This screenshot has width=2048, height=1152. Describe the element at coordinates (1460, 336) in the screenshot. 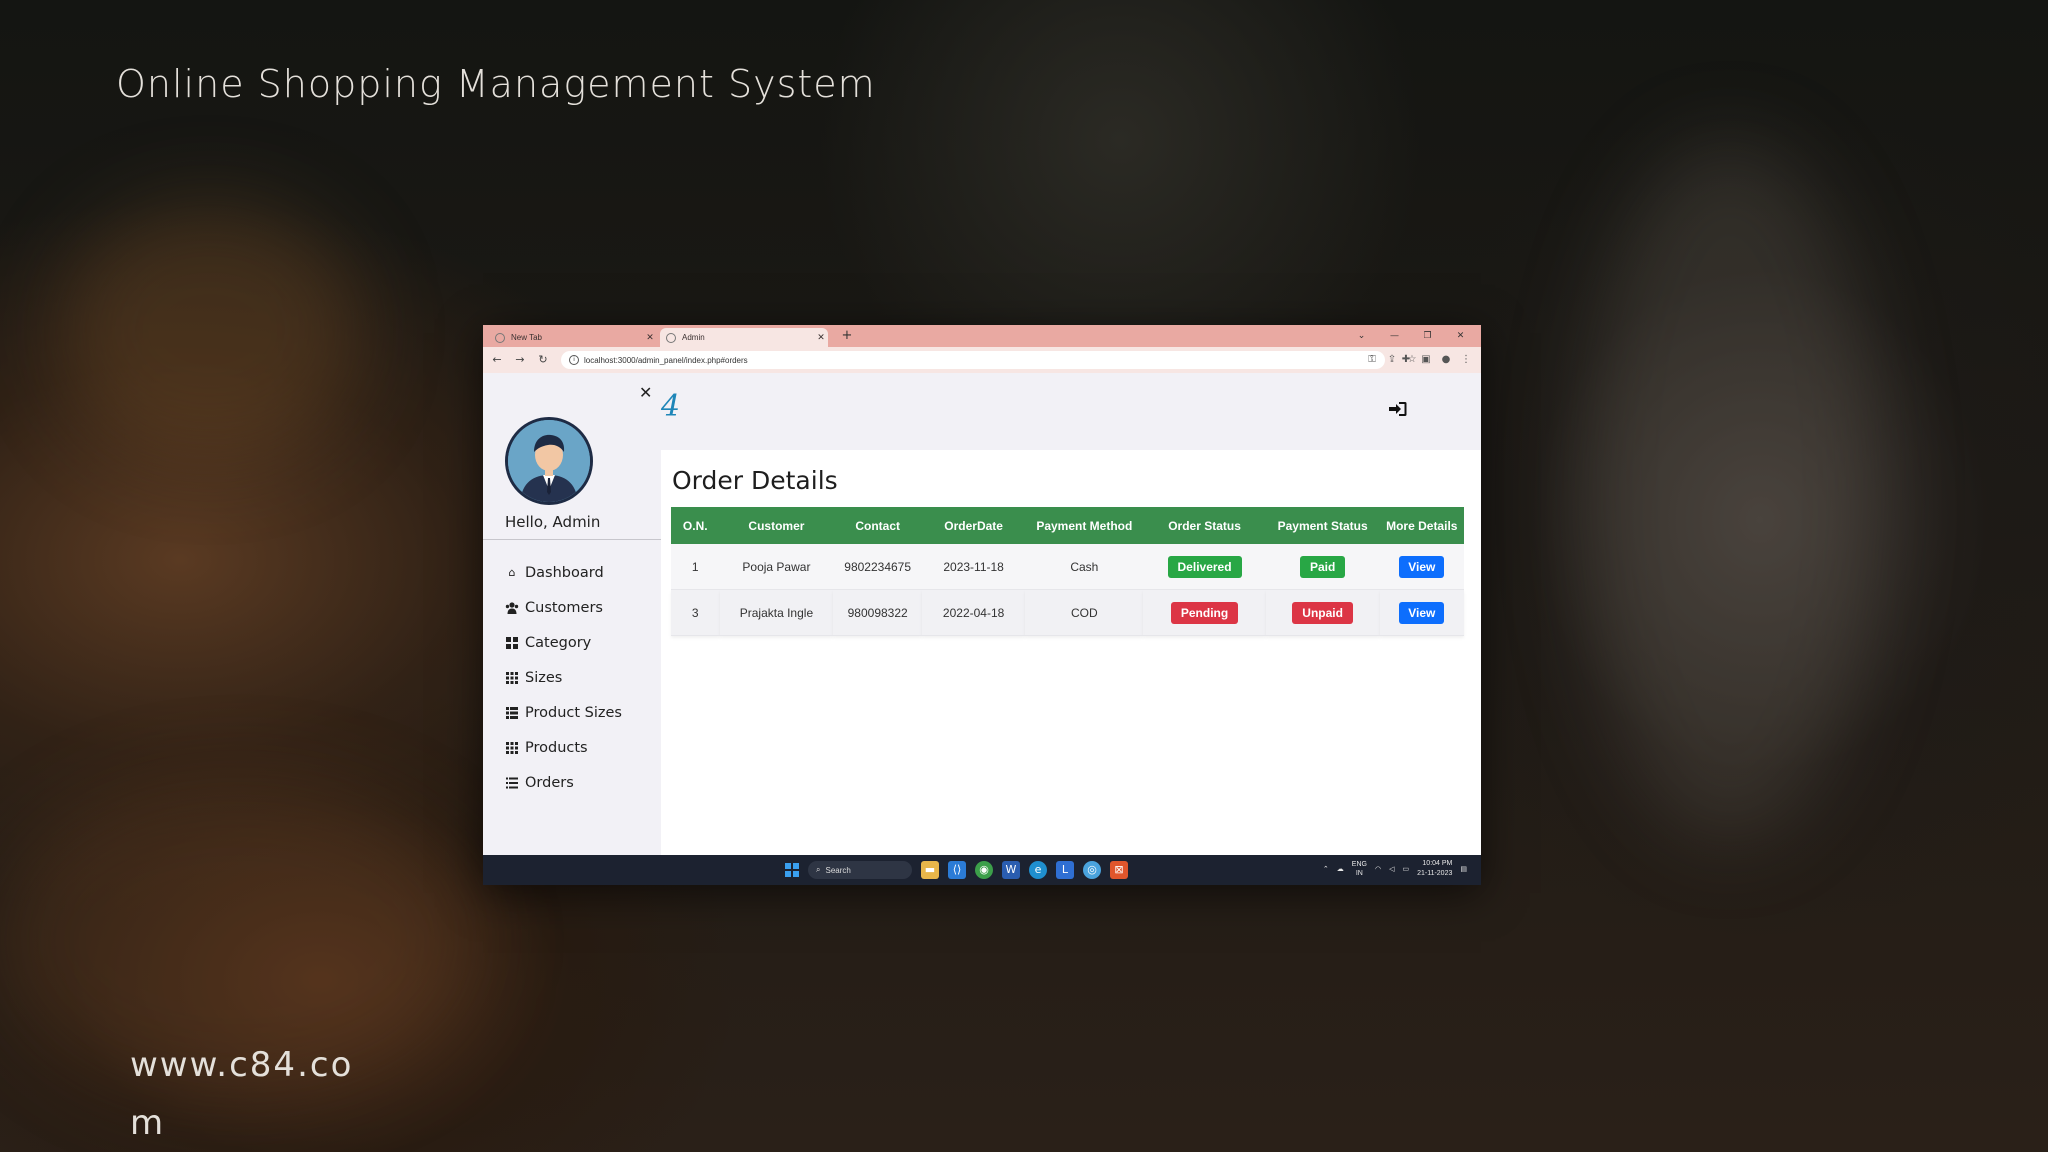

I see `close-window-button: ✕` at that location.